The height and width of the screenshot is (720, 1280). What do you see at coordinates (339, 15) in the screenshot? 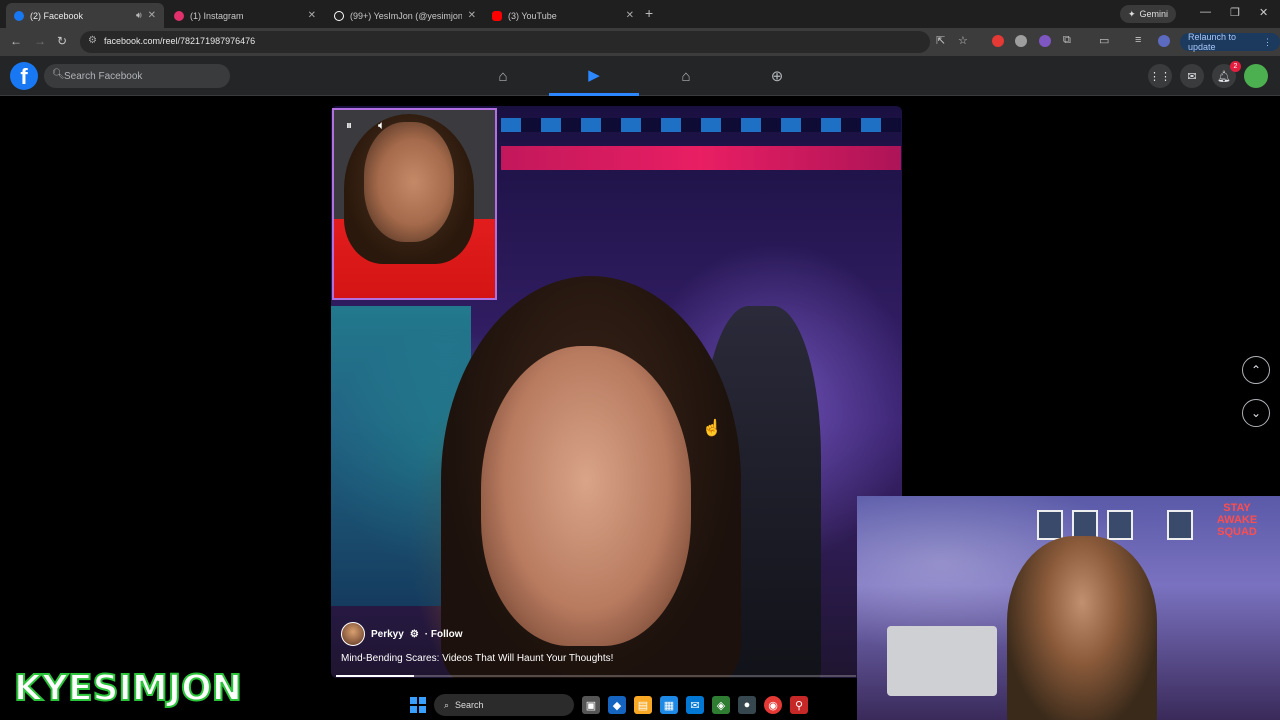
I see `tiktok-favicon-icon` at bounding box center [339, 15].